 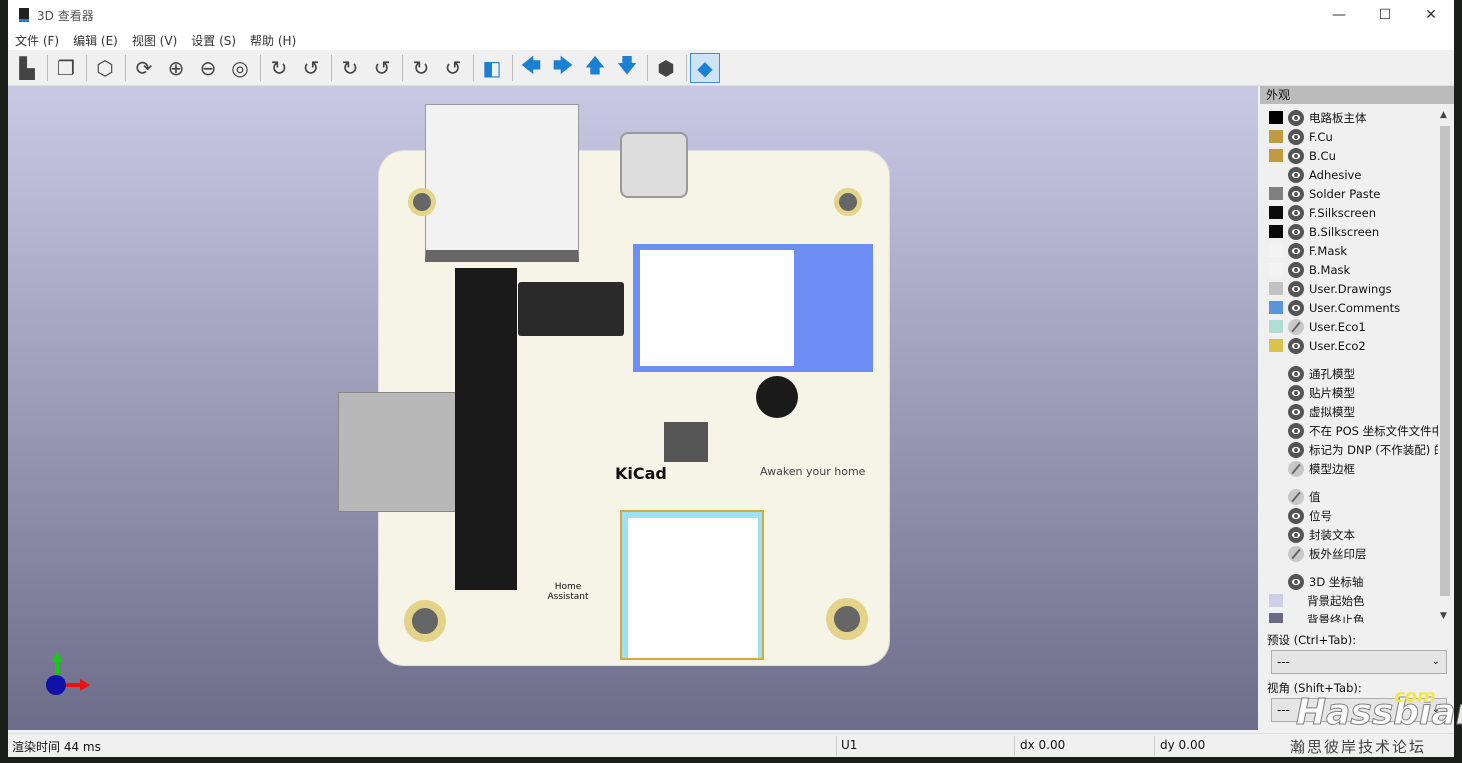 What do you see at coordinates (1349, 345) in the screenshot?
I see `layer-row: User.Eco2` at bounding box center [1349, 345].